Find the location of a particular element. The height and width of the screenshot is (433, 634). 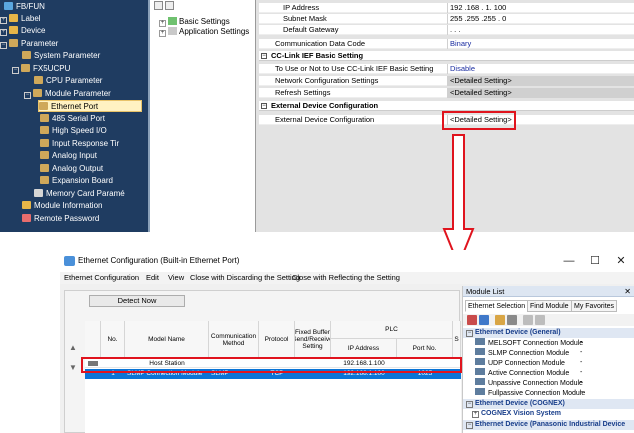

section-cc-link-ief: − CC-Link IEF Basic Setting is located at coordinates (446, 56).